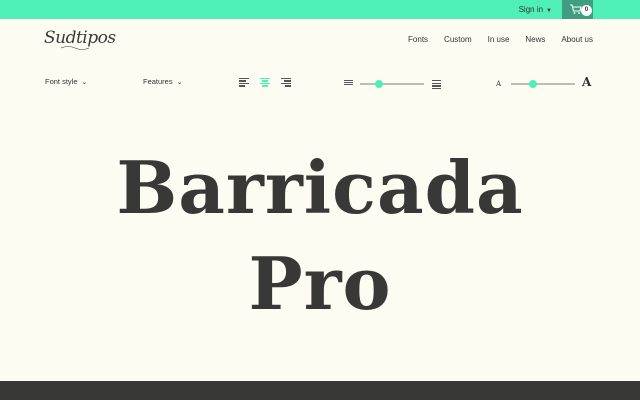 Image resolution: width=640 pixels, height=400 pixels. What do you see at coordinates (499, 84) in the screenshot?
I see `size-small-glyph: A` at bounding box center [499, 84].